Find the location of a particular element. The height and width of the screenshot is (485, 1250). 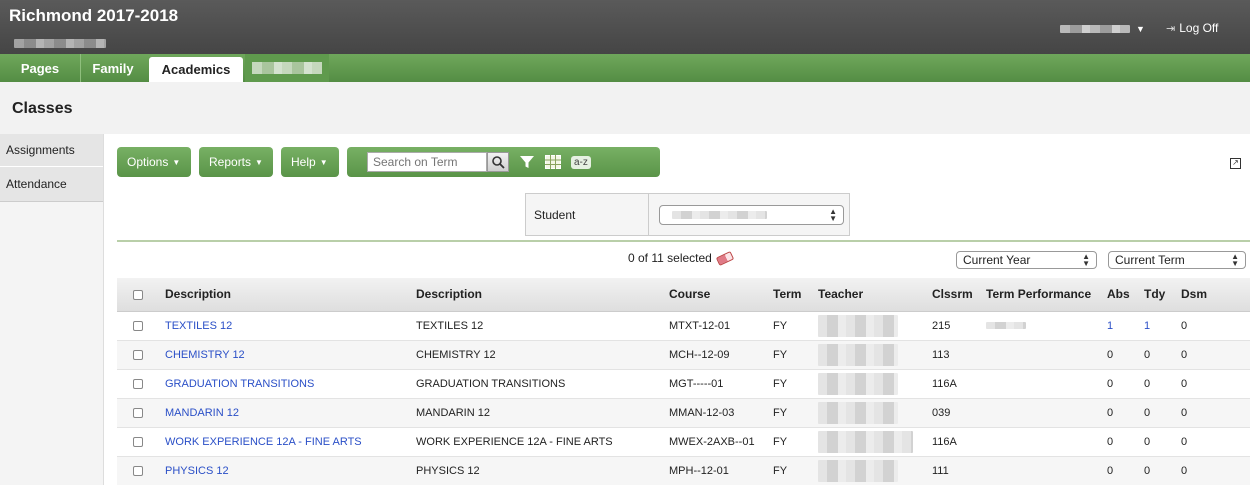

term-filter-select: Current Term ▲ ▼ is located at coordinates (1177, 260).